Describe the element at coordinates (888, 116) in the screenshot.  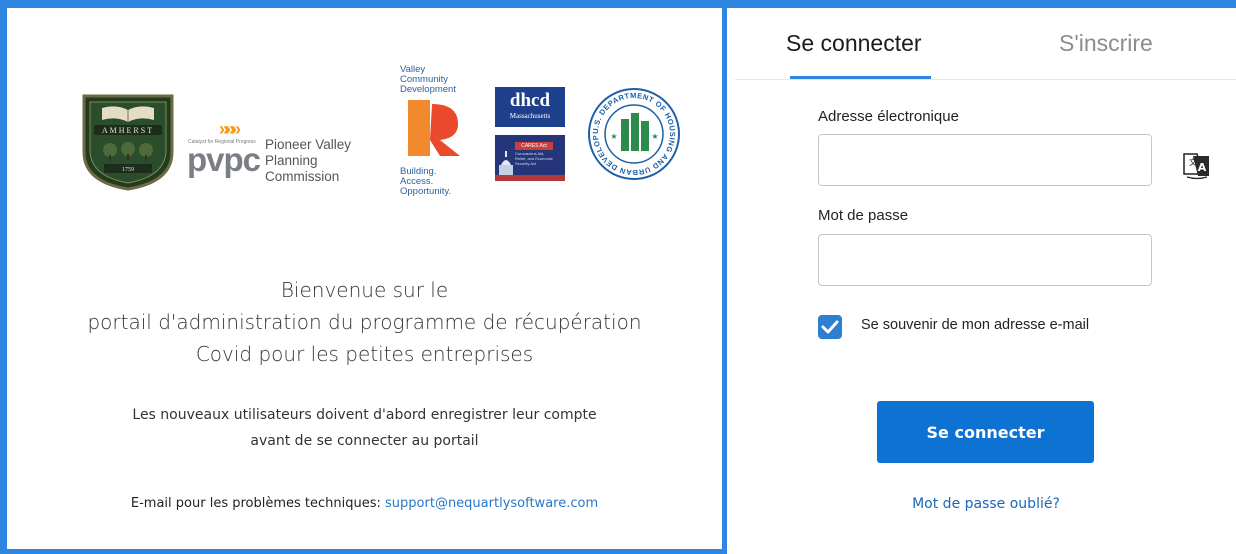
I see `email-label: Adresse électronique` at that location.